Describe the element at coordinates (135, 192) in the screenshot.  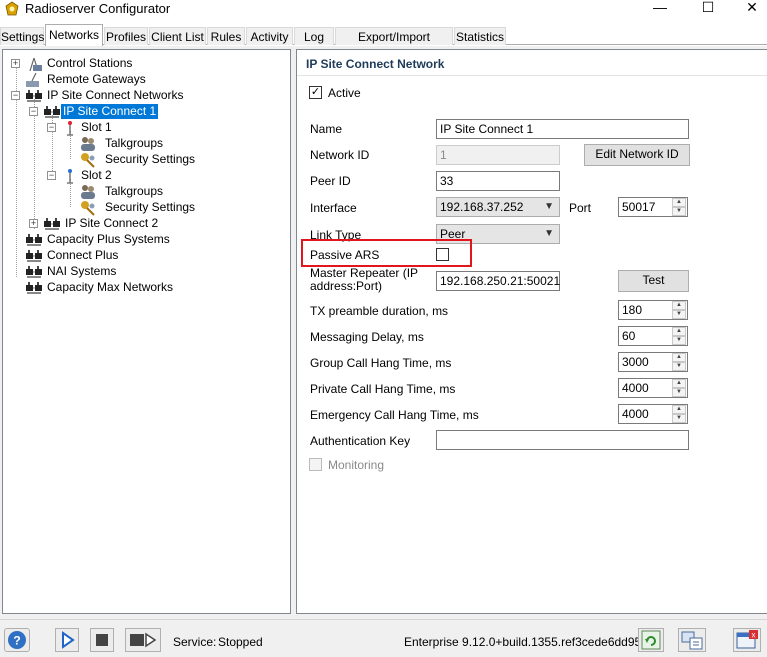
I see `tree-item-talkgroups-slot-2: Talkgroups` at that location.